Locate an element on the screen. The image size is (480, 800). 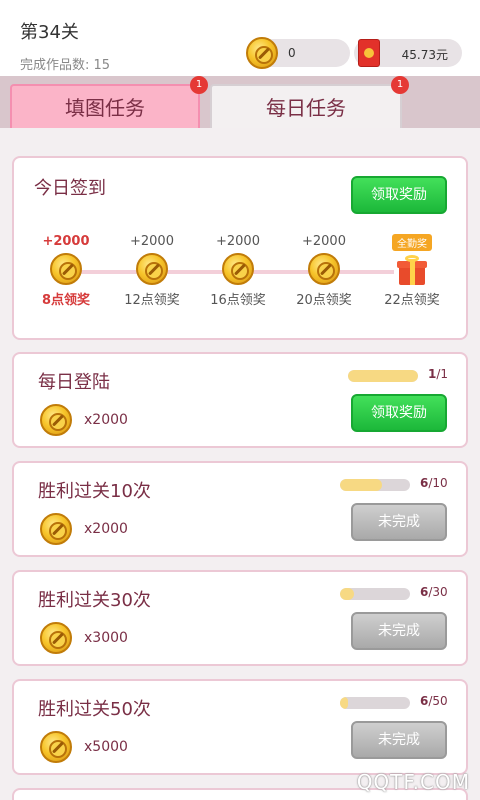
works-count: 完成作品数: 15 is located at coordinates (65, 65).